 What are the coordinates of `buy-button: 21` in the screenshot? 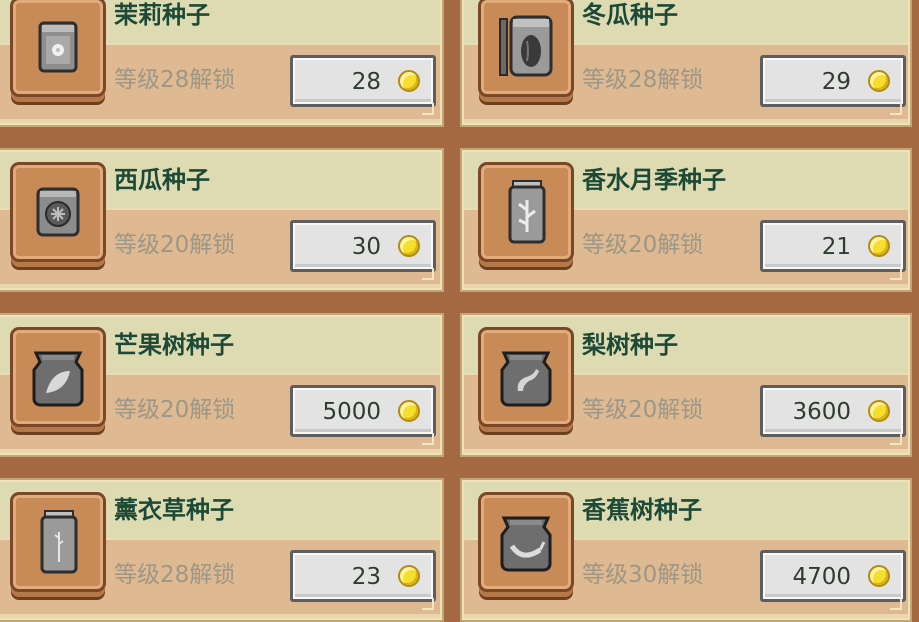 It's located at (833, 246).